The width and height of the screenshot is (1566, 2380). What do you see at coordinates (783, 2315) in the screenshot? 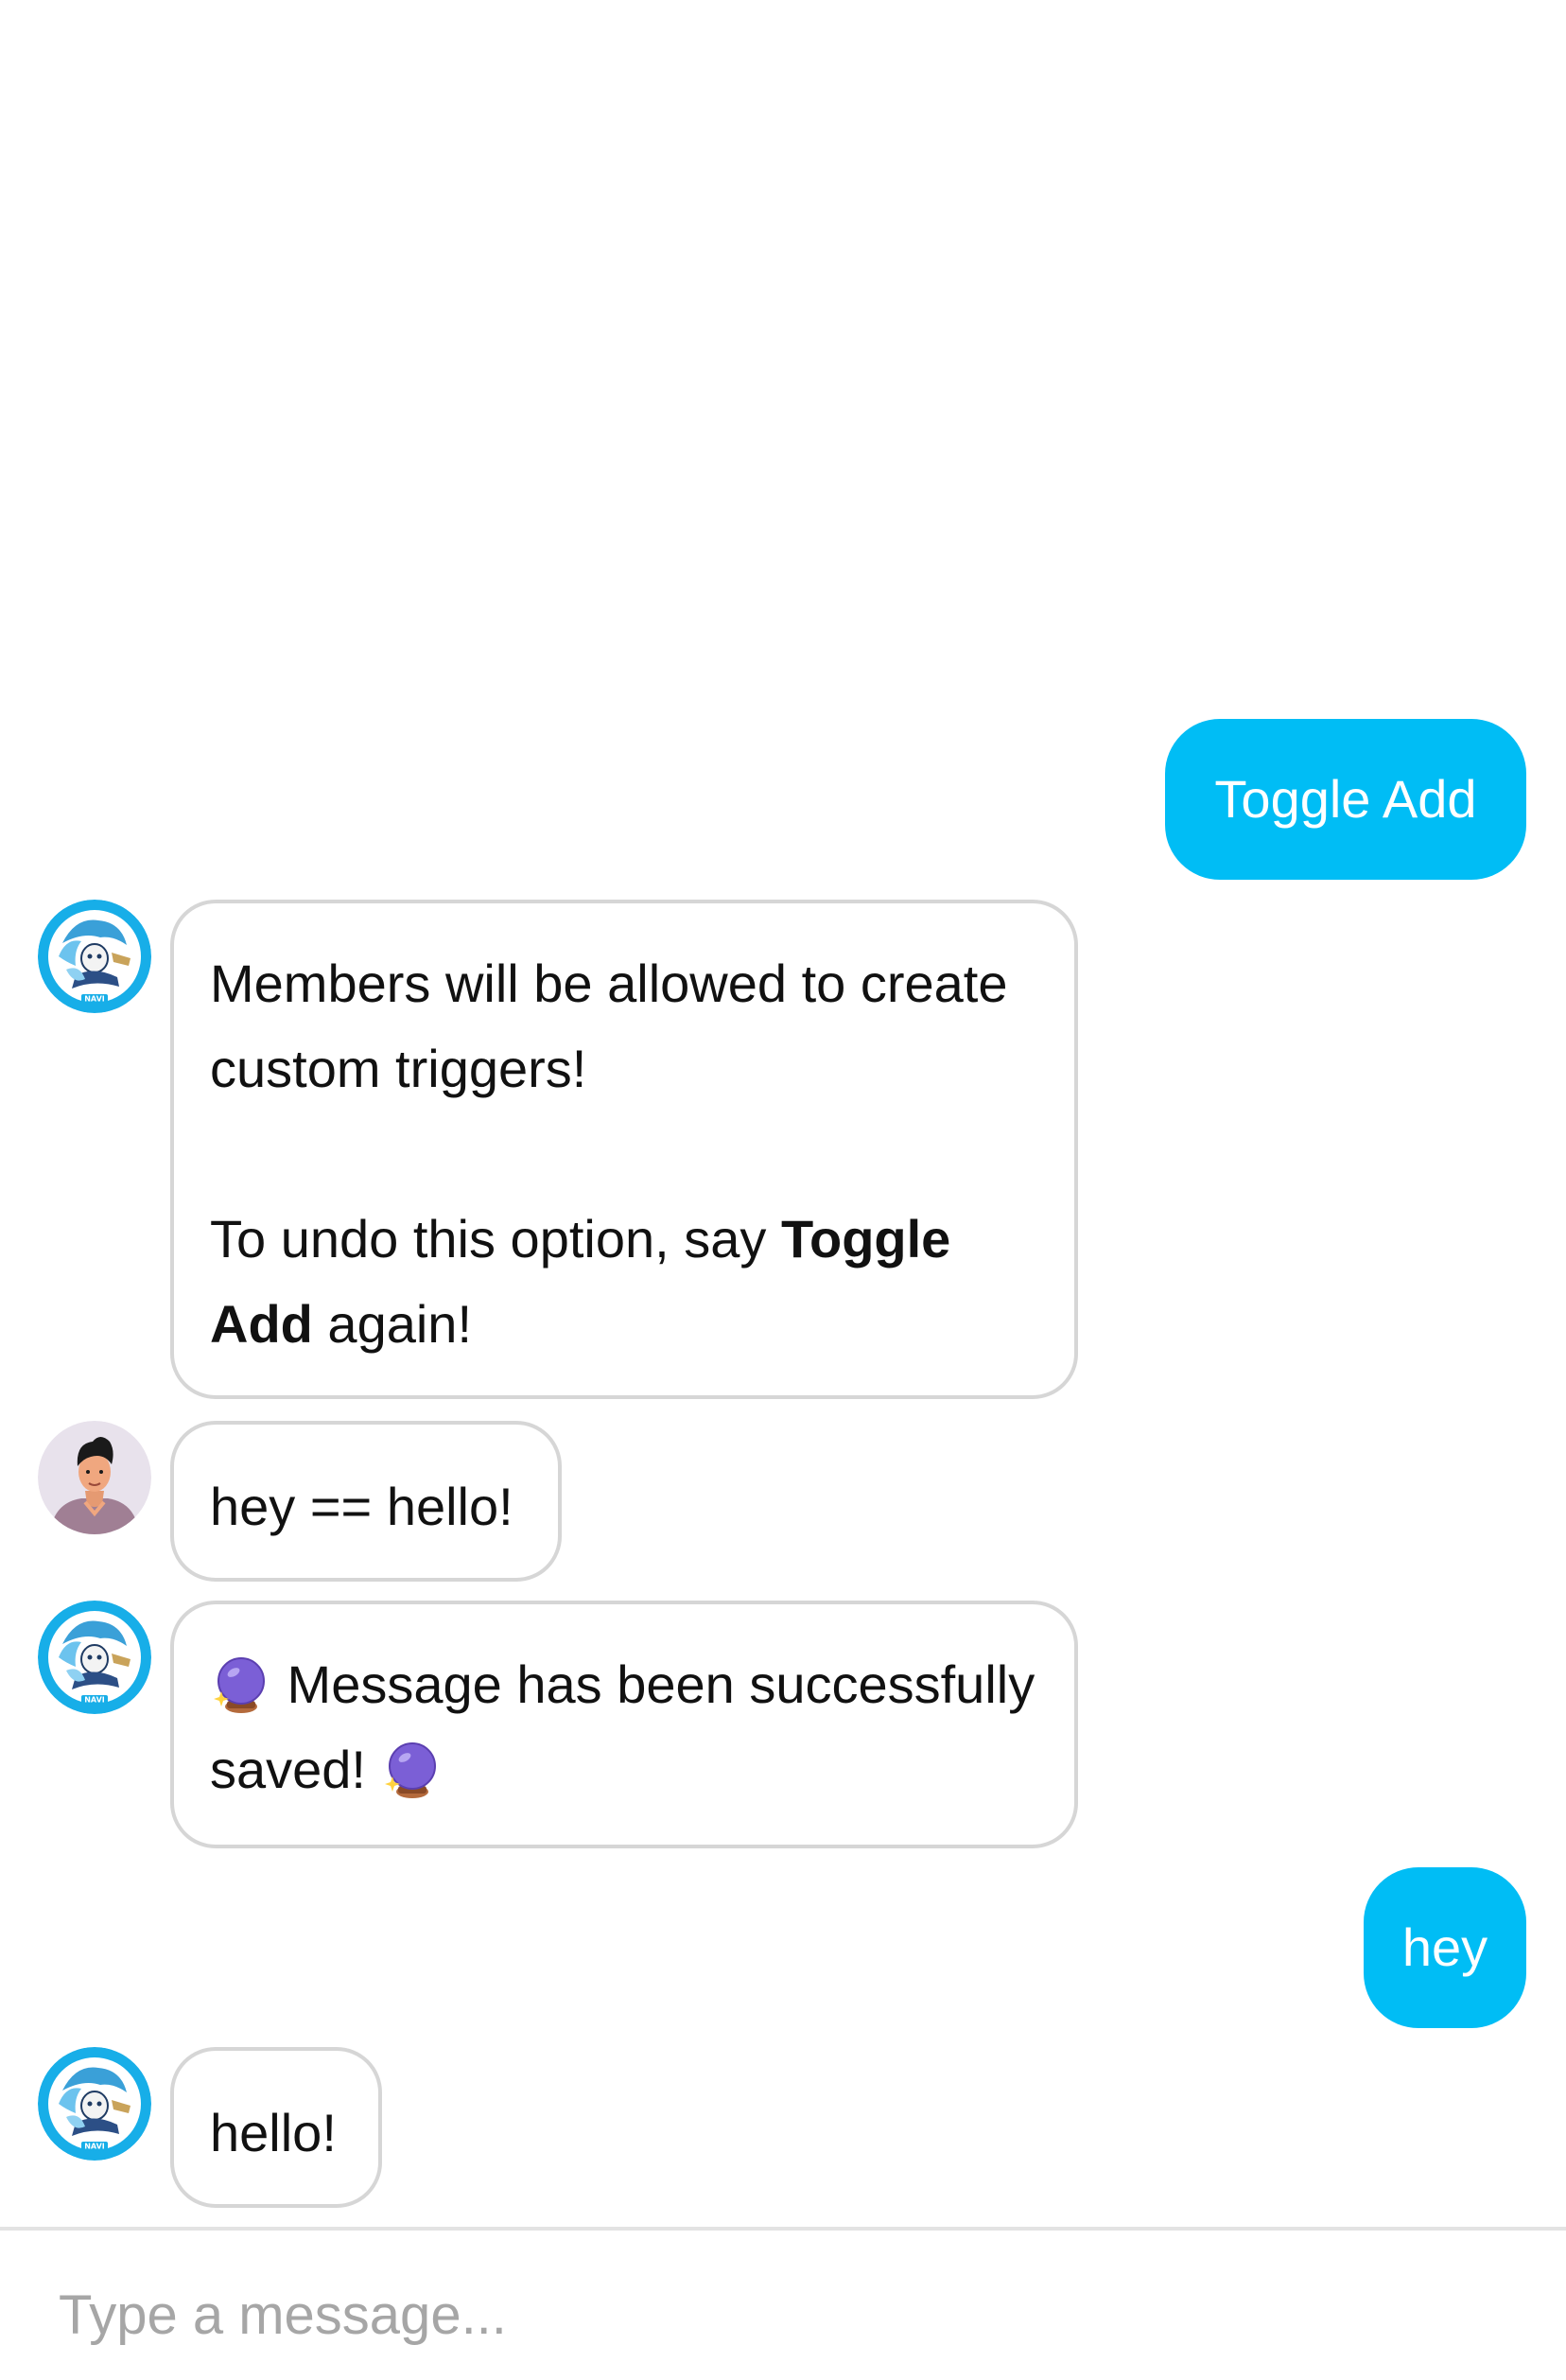
I see `message-input` at bounding box center [783, 2315].